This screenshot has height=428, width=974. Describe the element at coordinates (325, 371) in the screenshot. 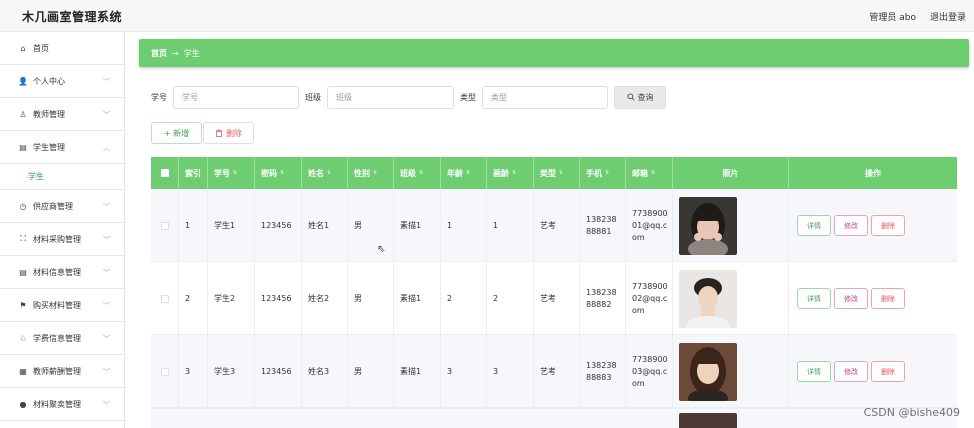

I see `cell-name: 姓名3` at that location.